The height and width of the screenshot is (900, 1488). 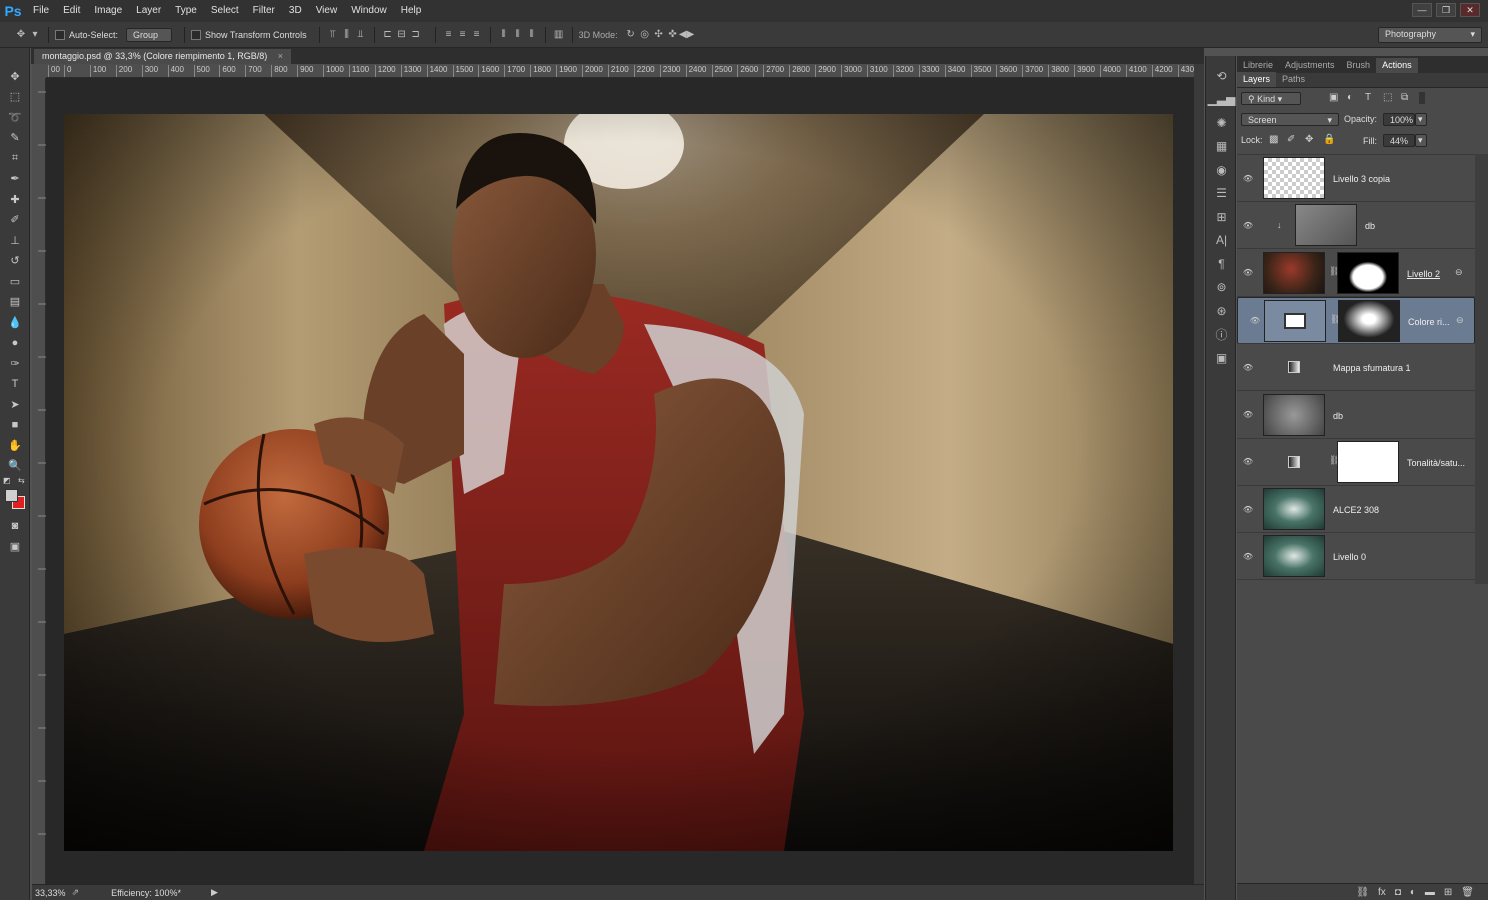 I want to click on filter-shape-icon: ⬚, so click(x=1387, y=97).